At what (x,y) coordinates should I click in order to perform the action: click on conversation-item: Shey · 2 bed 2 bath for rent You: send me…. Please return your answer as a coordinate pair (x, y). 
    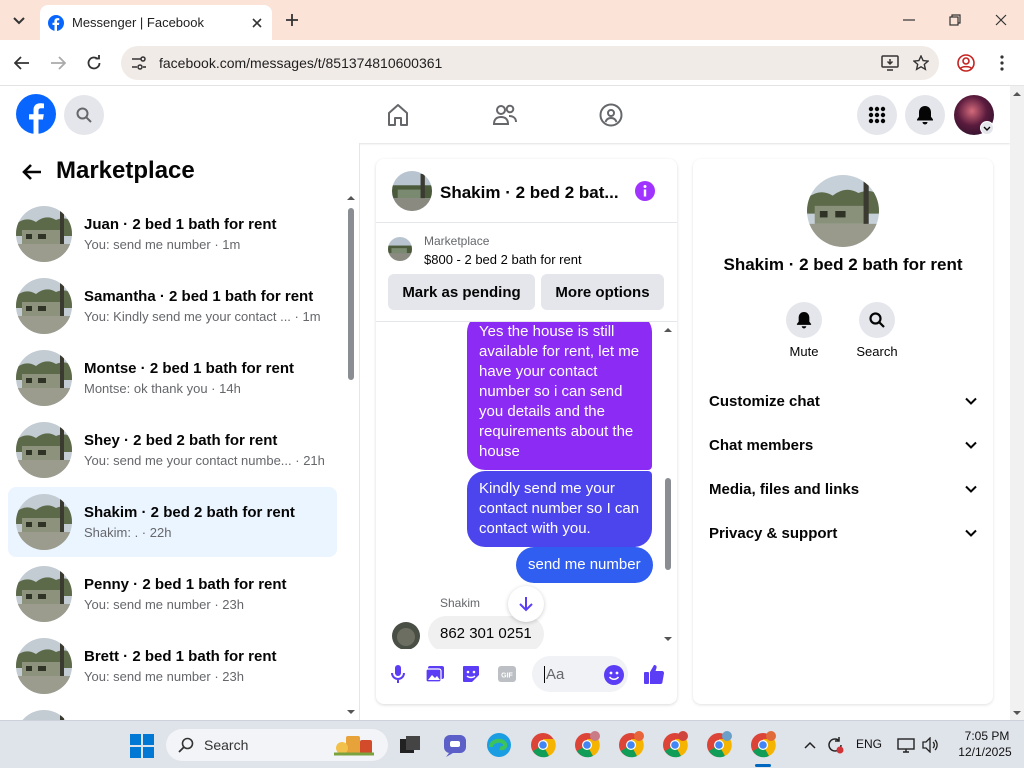
    Looking at the image, I should click on (172, 450).